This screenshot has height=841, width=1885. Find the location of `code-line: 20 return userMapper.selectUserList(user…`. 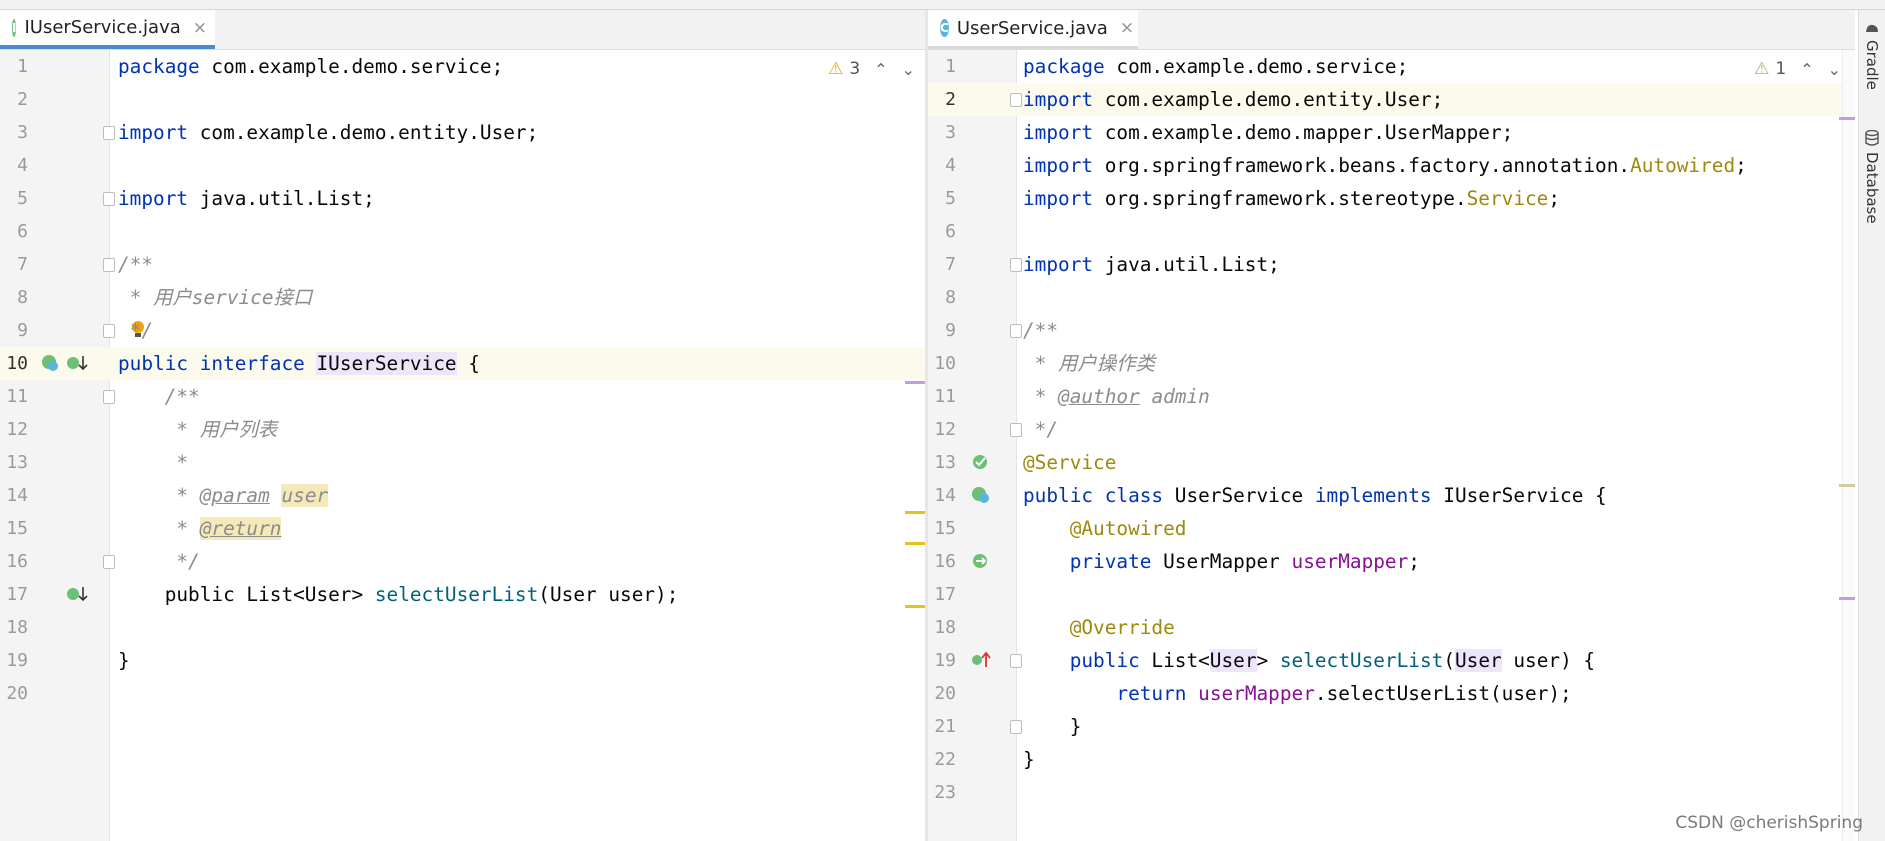

code-line: 20 return userMapper.selectUserList(user… is located at coordinates (1391, 693).